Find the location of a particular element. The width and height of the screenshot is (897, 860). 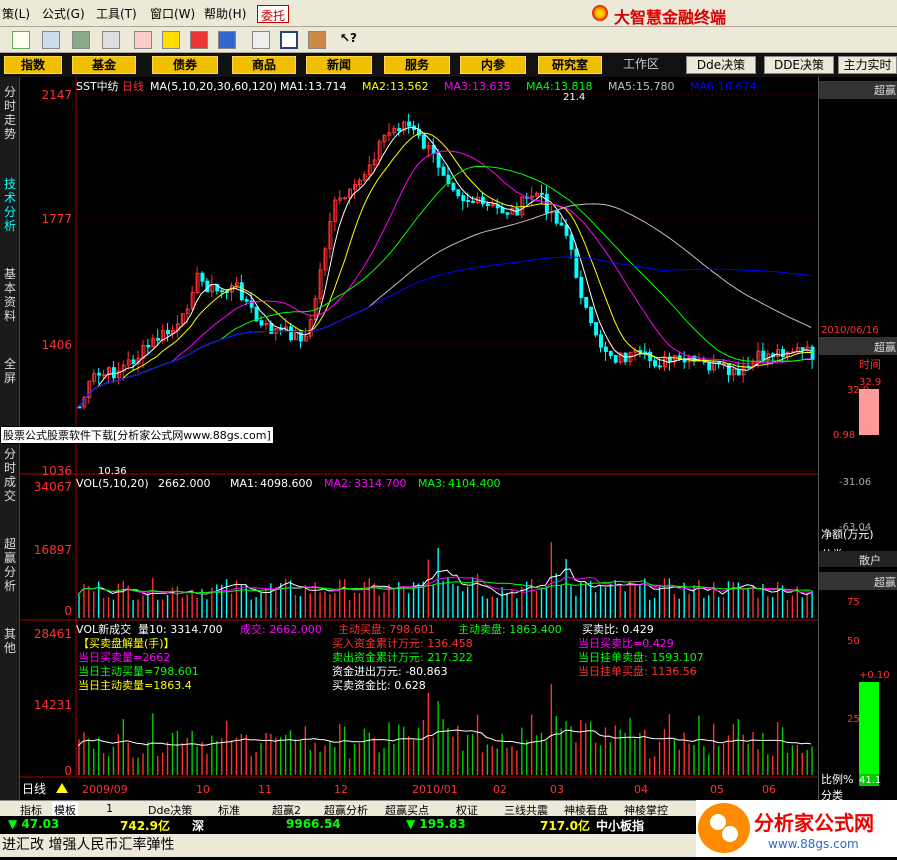

vol2-buy: 主动买盘: 798.601 is located at coordinates (386, 629).